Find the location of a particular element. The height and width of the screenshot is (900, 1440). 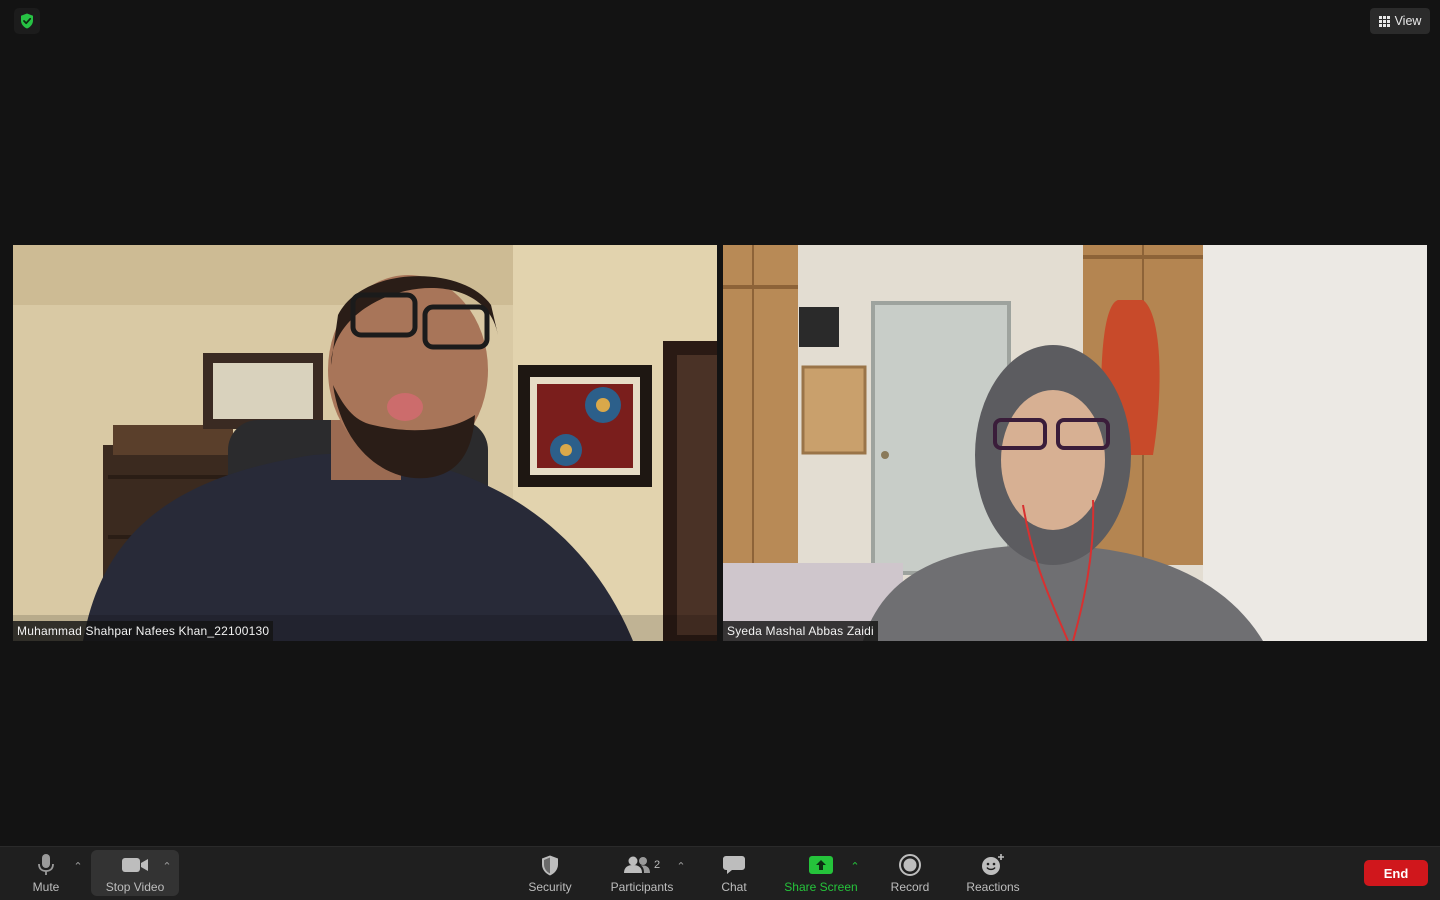

share-screen-button: Share Screen is located at coordinates (821, 873).